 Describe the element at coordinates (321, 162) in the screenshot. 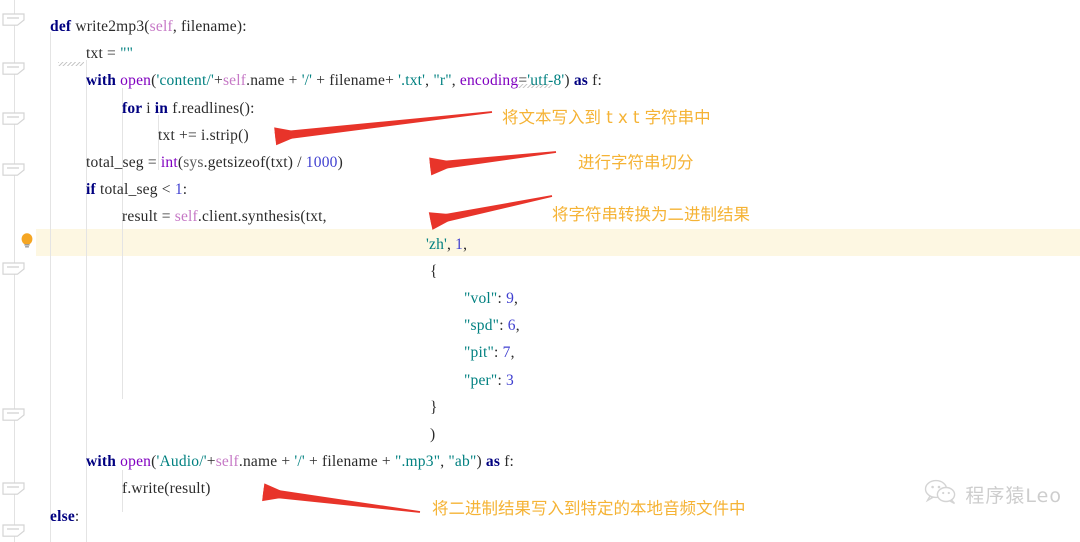

I see `code-token: 1000` at that location.